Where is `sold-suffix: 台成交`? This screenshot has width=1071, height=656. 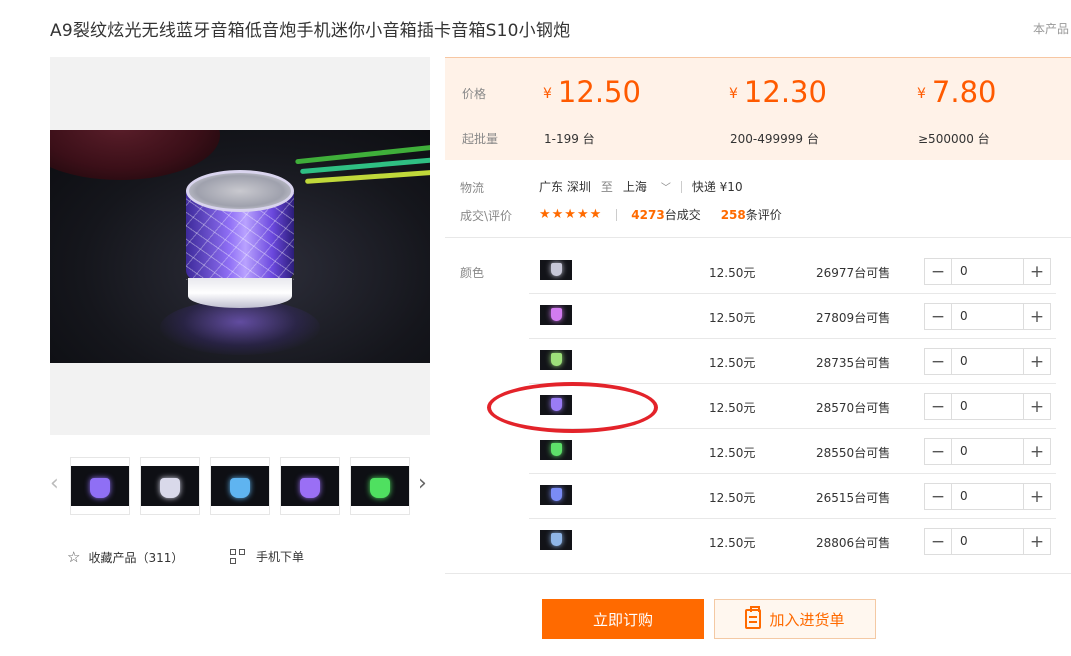 sold-suffix: 台成交 is located at coordinates (682, 215).